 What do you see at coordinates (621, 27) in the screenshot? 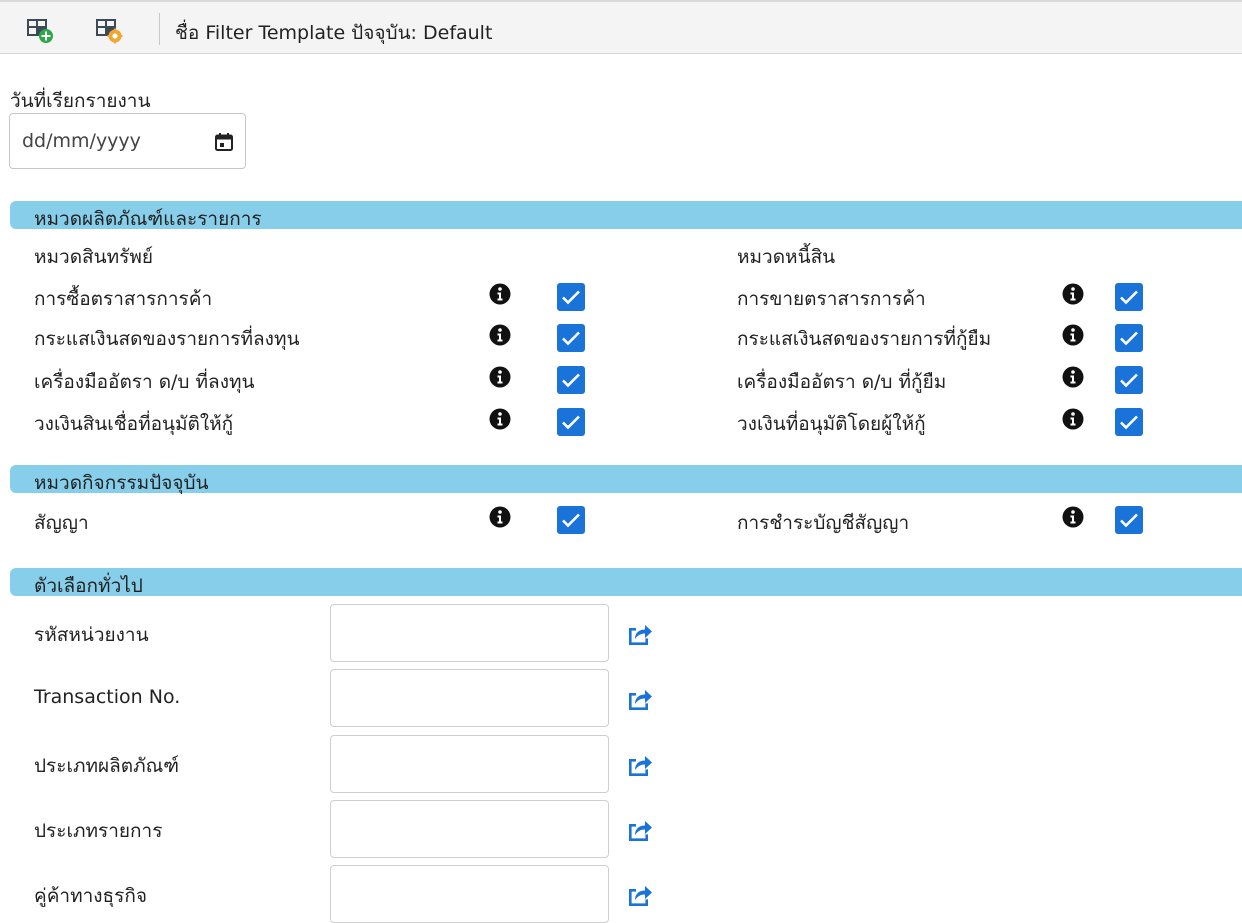
I see `toolbar: ชื่อ Filter Template ปัจจุบัน: Default` at bounding box center [621, 27].